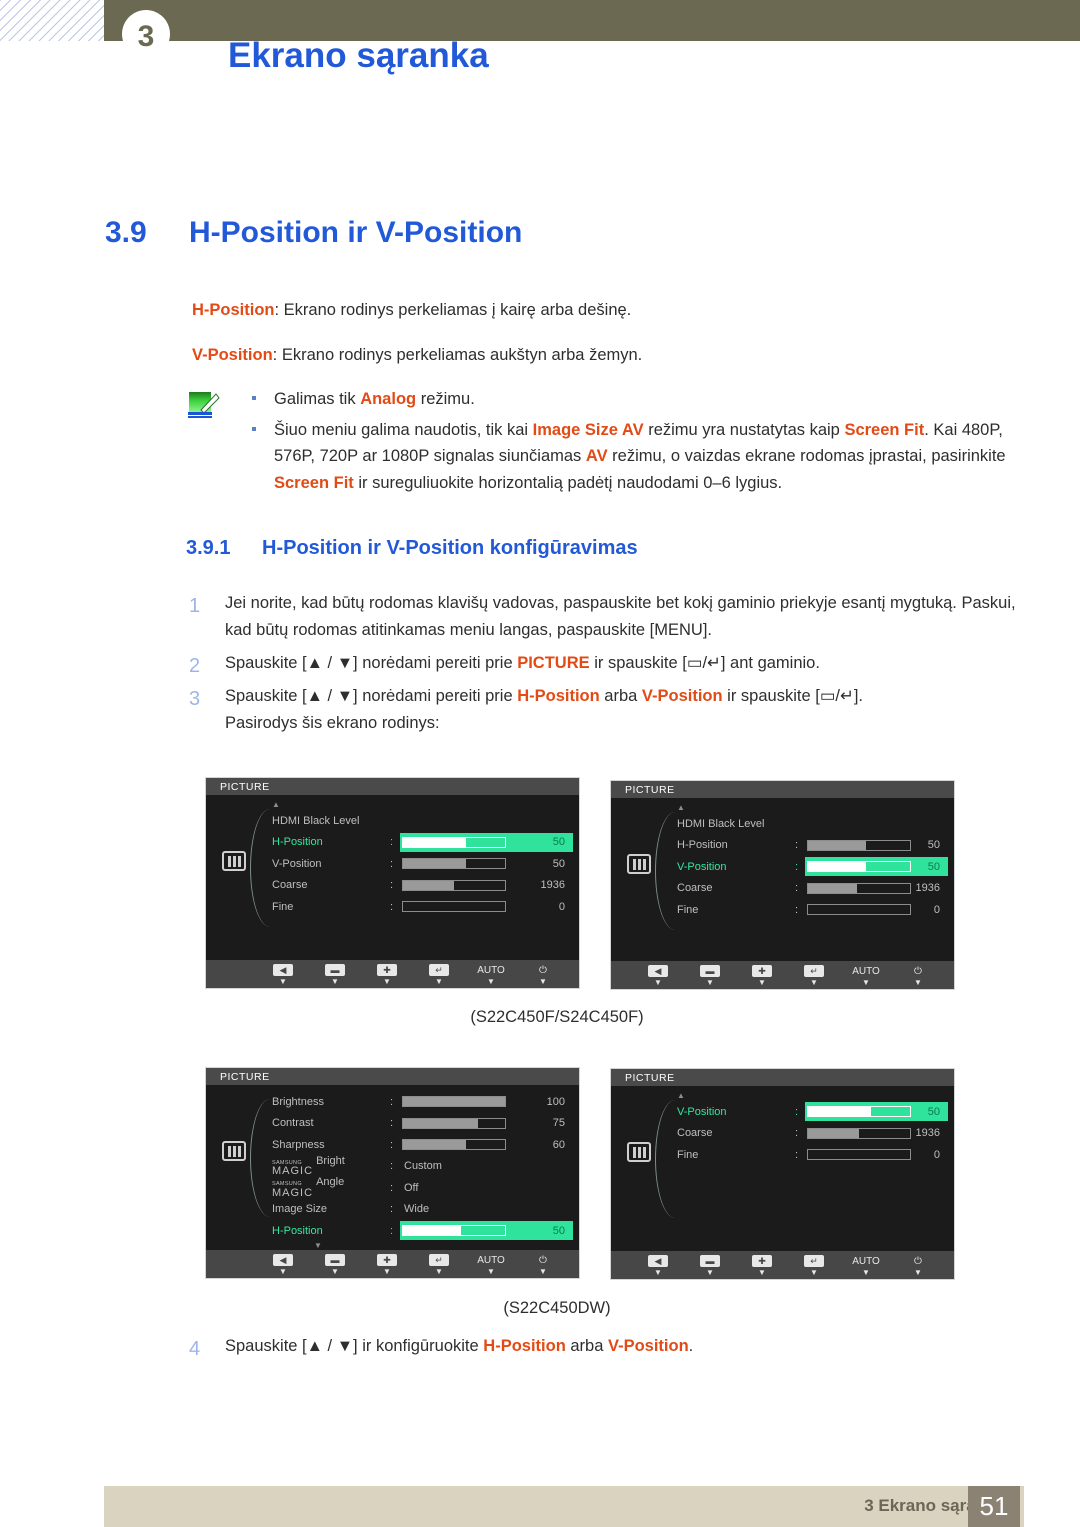  Describe the element at coordinates (335, 970) in the screenshot. I see `osd-button-glyph: ▬` at that location.